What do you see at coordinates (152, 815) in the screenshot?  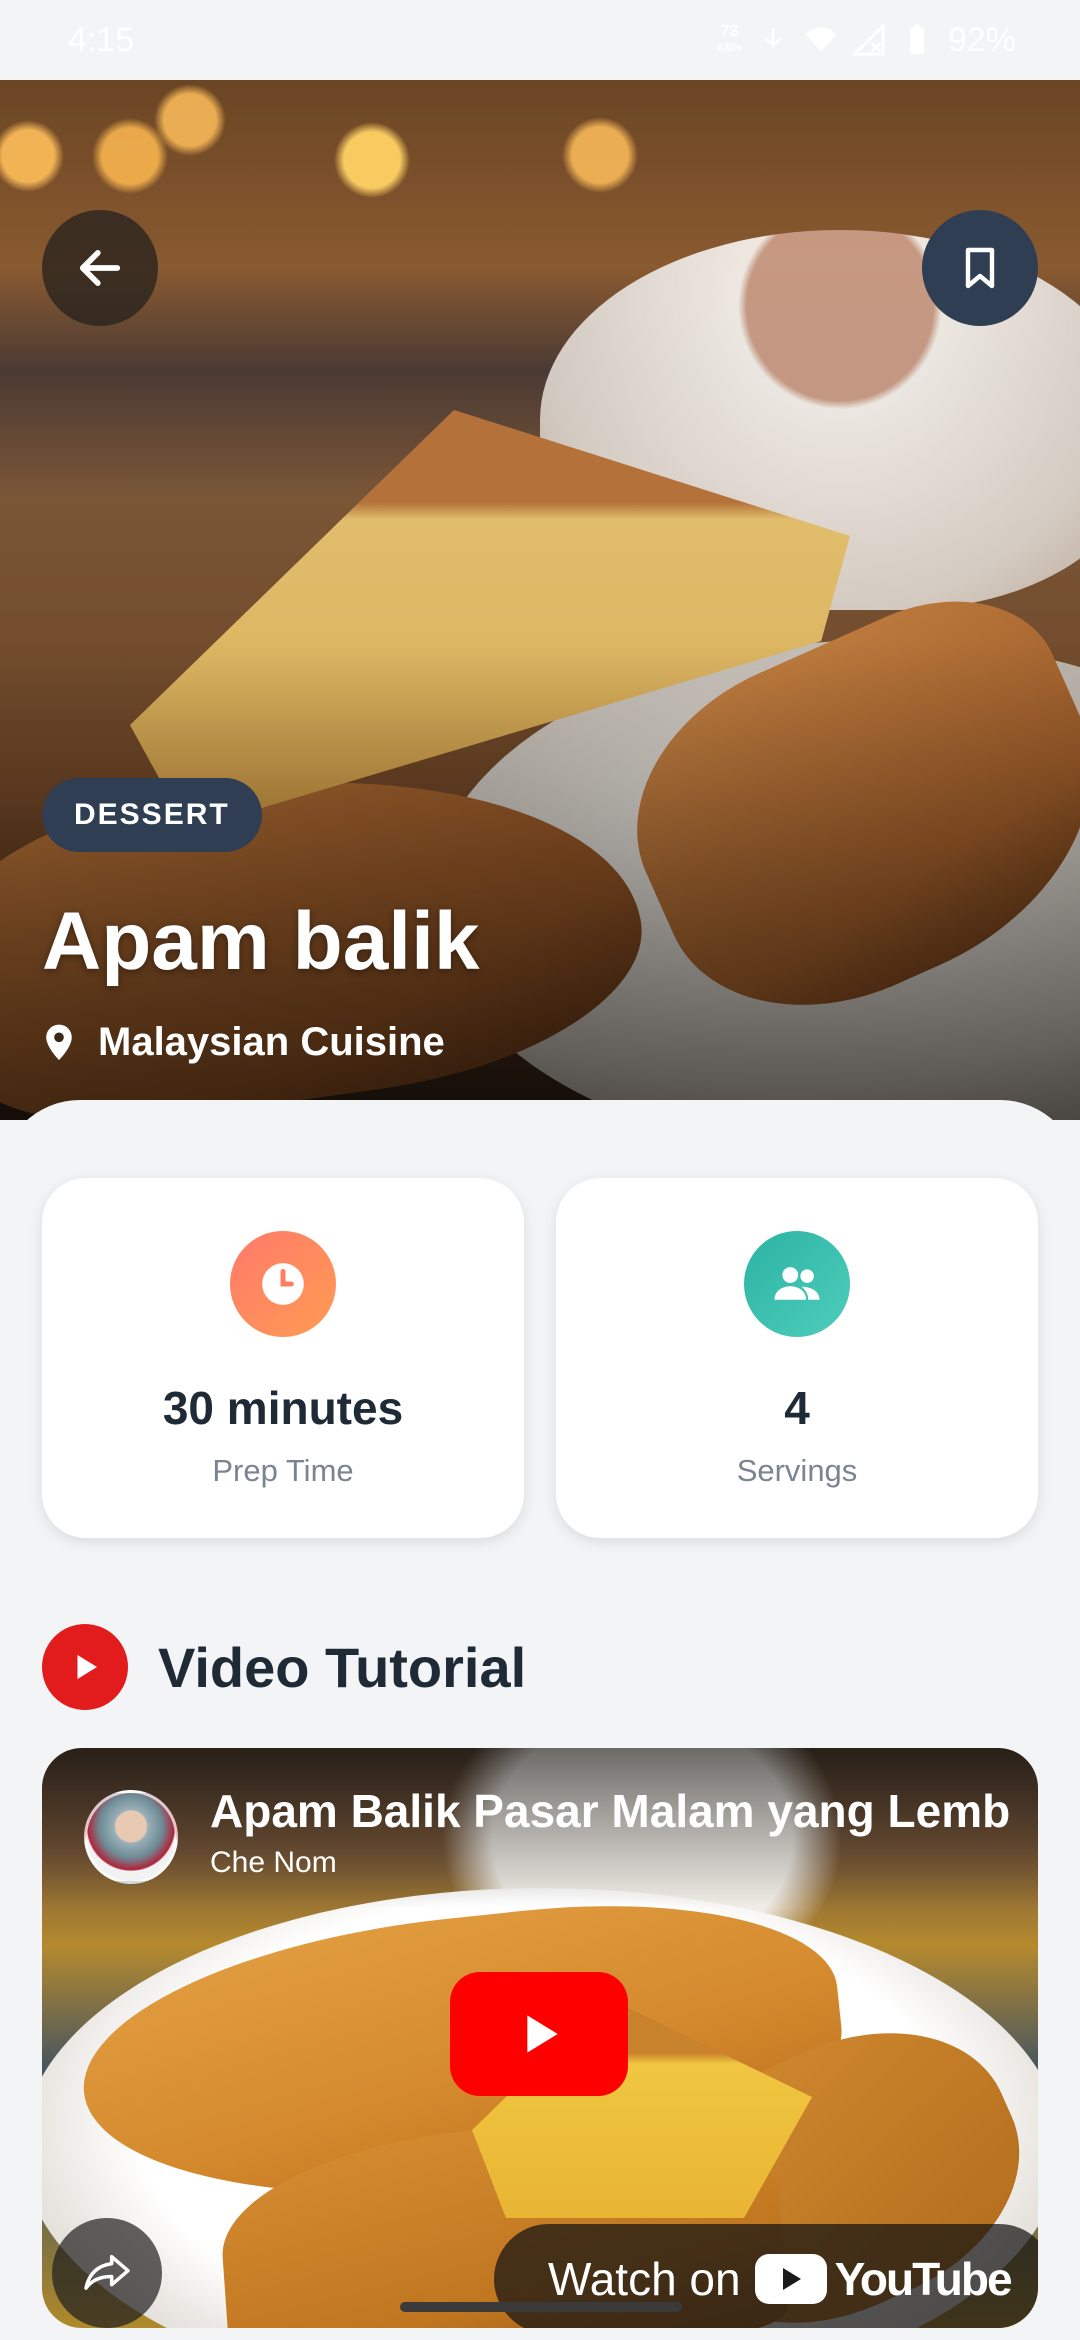 I see `category-badge: DESSERT` at bounding box center [152, 815].